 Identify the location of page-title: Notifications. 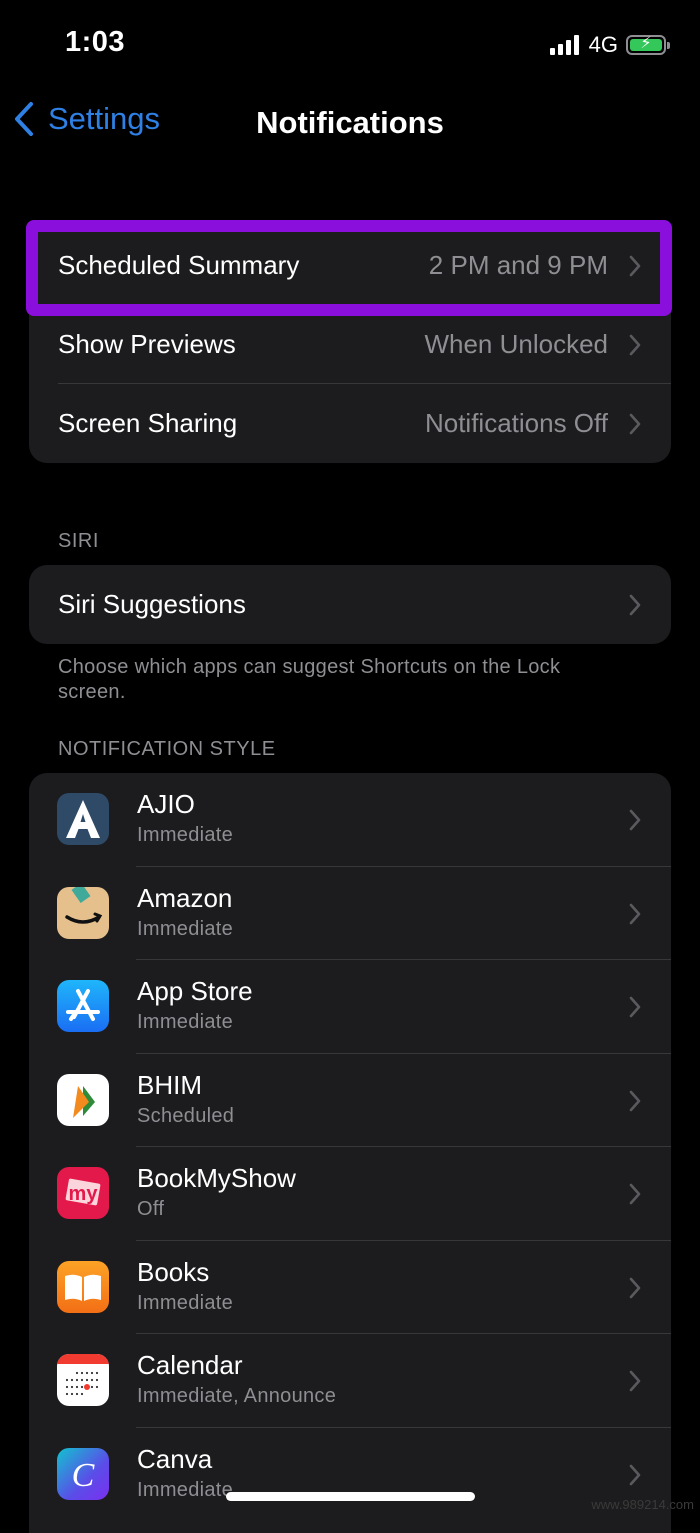
(350, 122).